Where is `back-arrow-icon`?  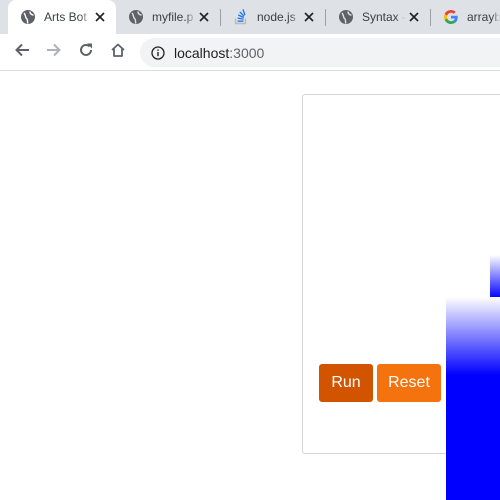 back-arrow-icon is located at coordinates (22, 52).